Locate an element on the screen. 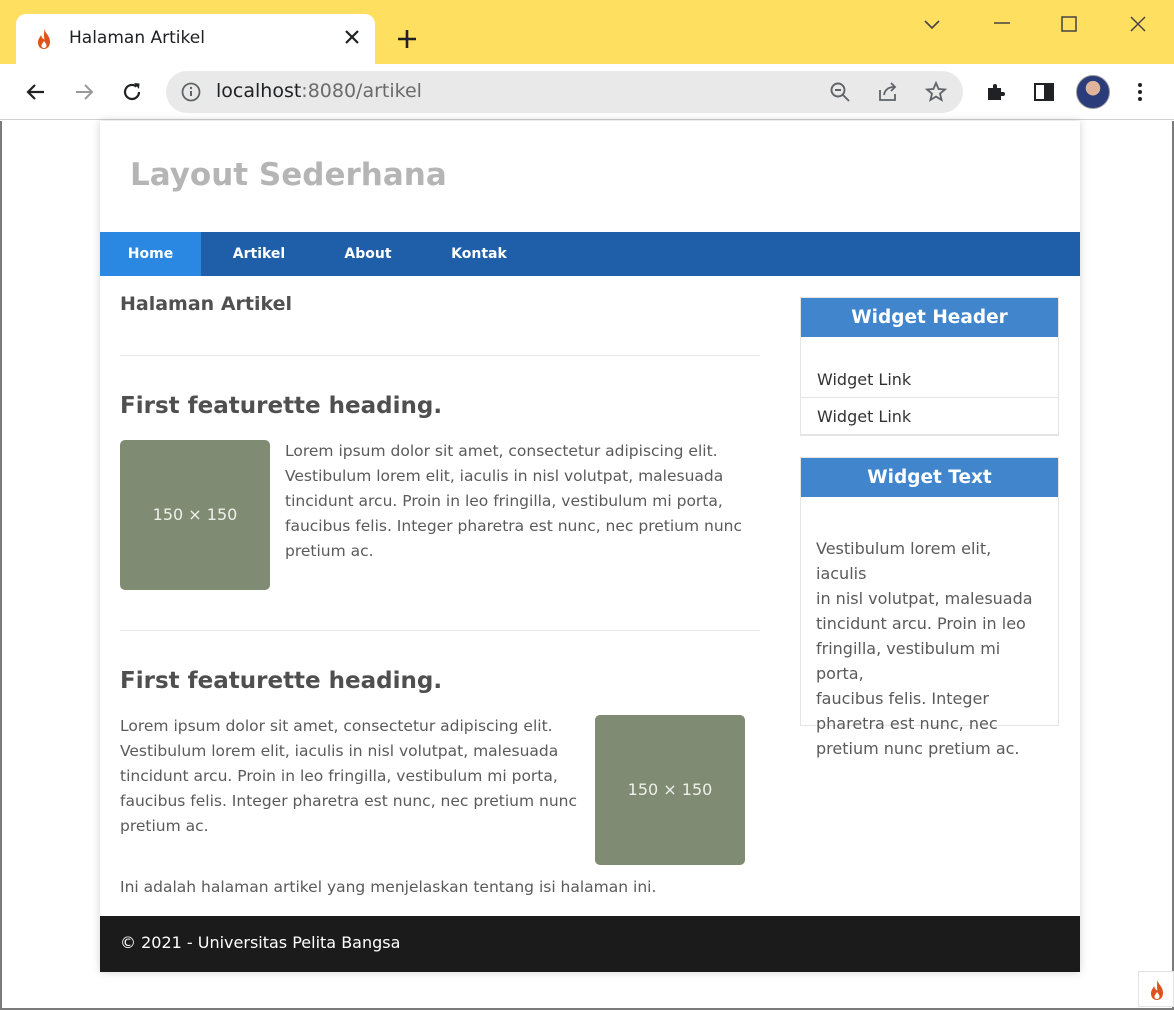 Image resolution: width=1174 pixels, height=1010 pixels. flame-favicon-icon is located at coordinates (44, 39).